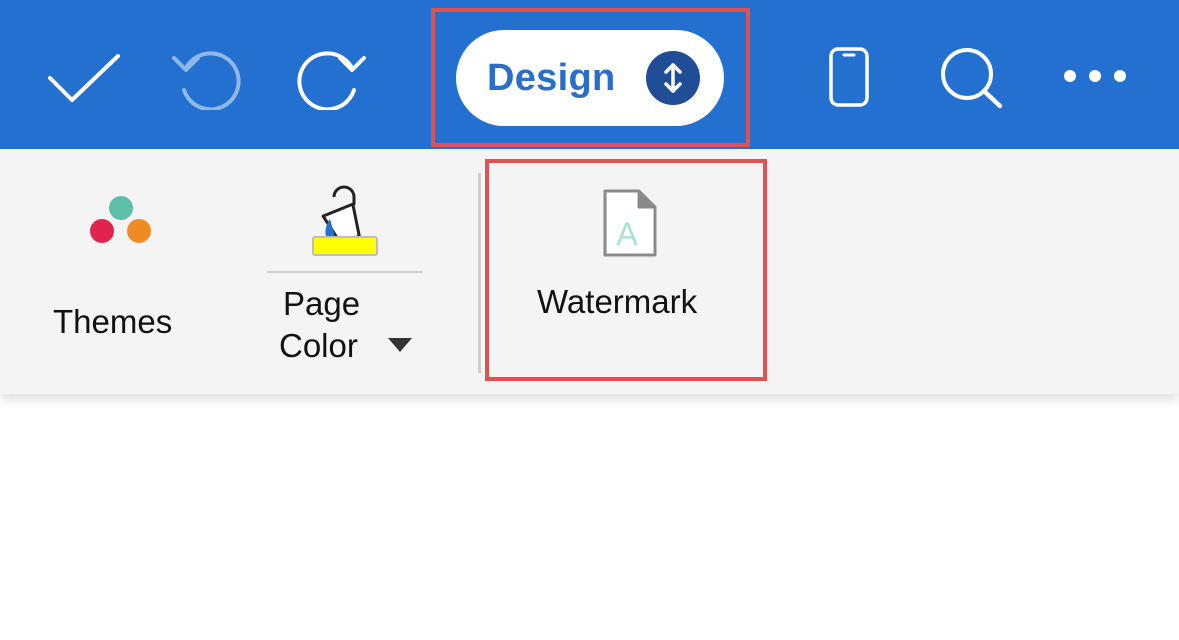 This screenshot has width=1179, height=640. What do you see at coordinates (972, 78) in the screenshot?
I see `search-icon` at bounding box center [972, 78].